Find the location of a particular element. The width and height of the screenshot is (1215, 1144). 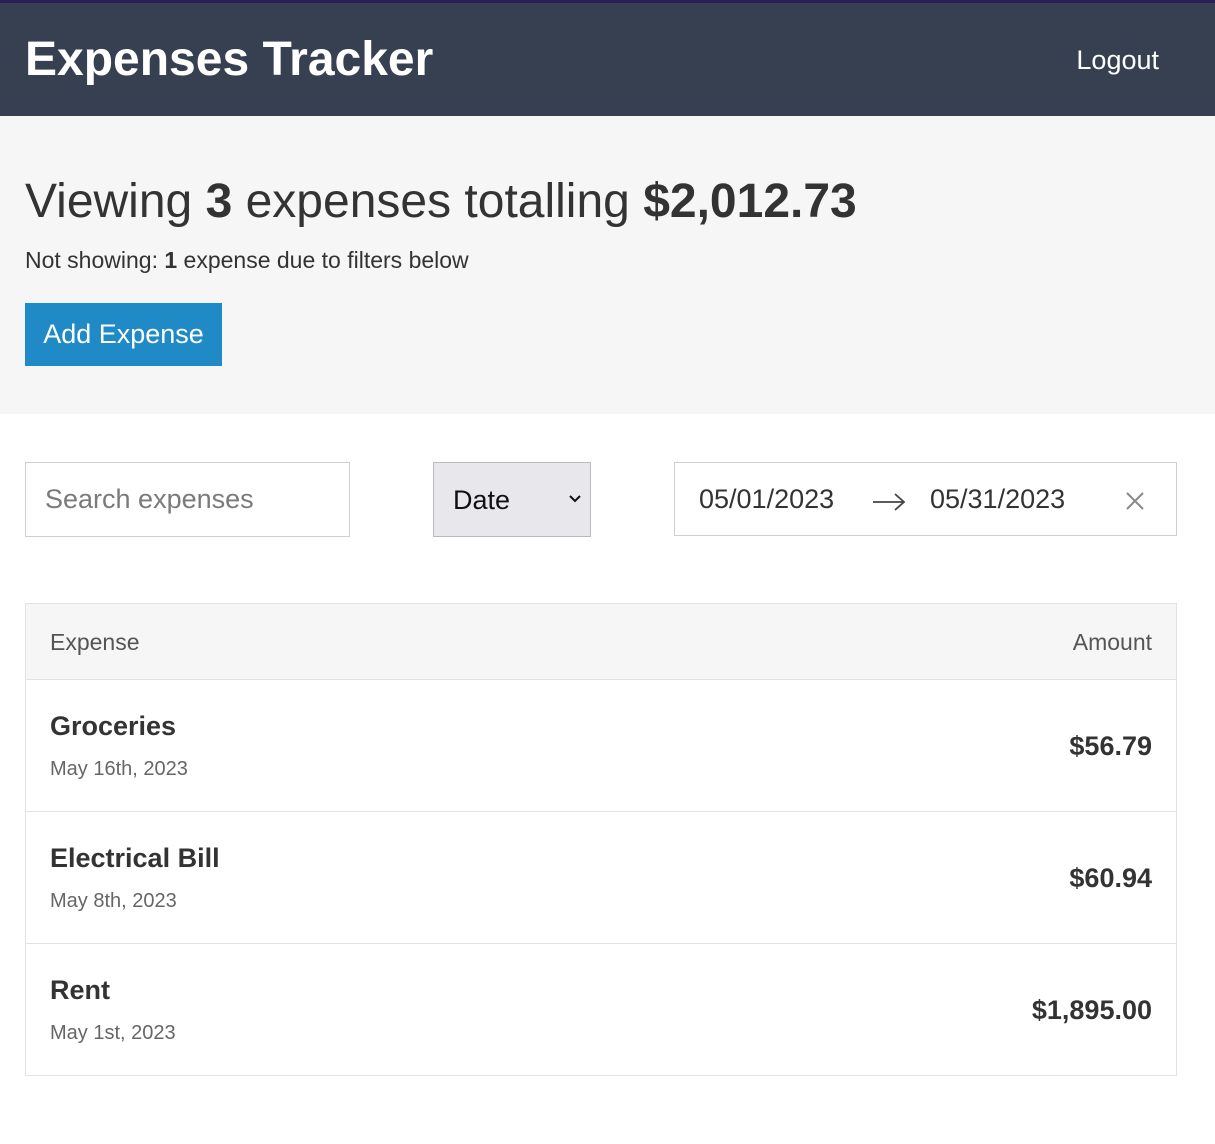

app-header: Expenses Tracker Logout is located at coordinates (607, 58).